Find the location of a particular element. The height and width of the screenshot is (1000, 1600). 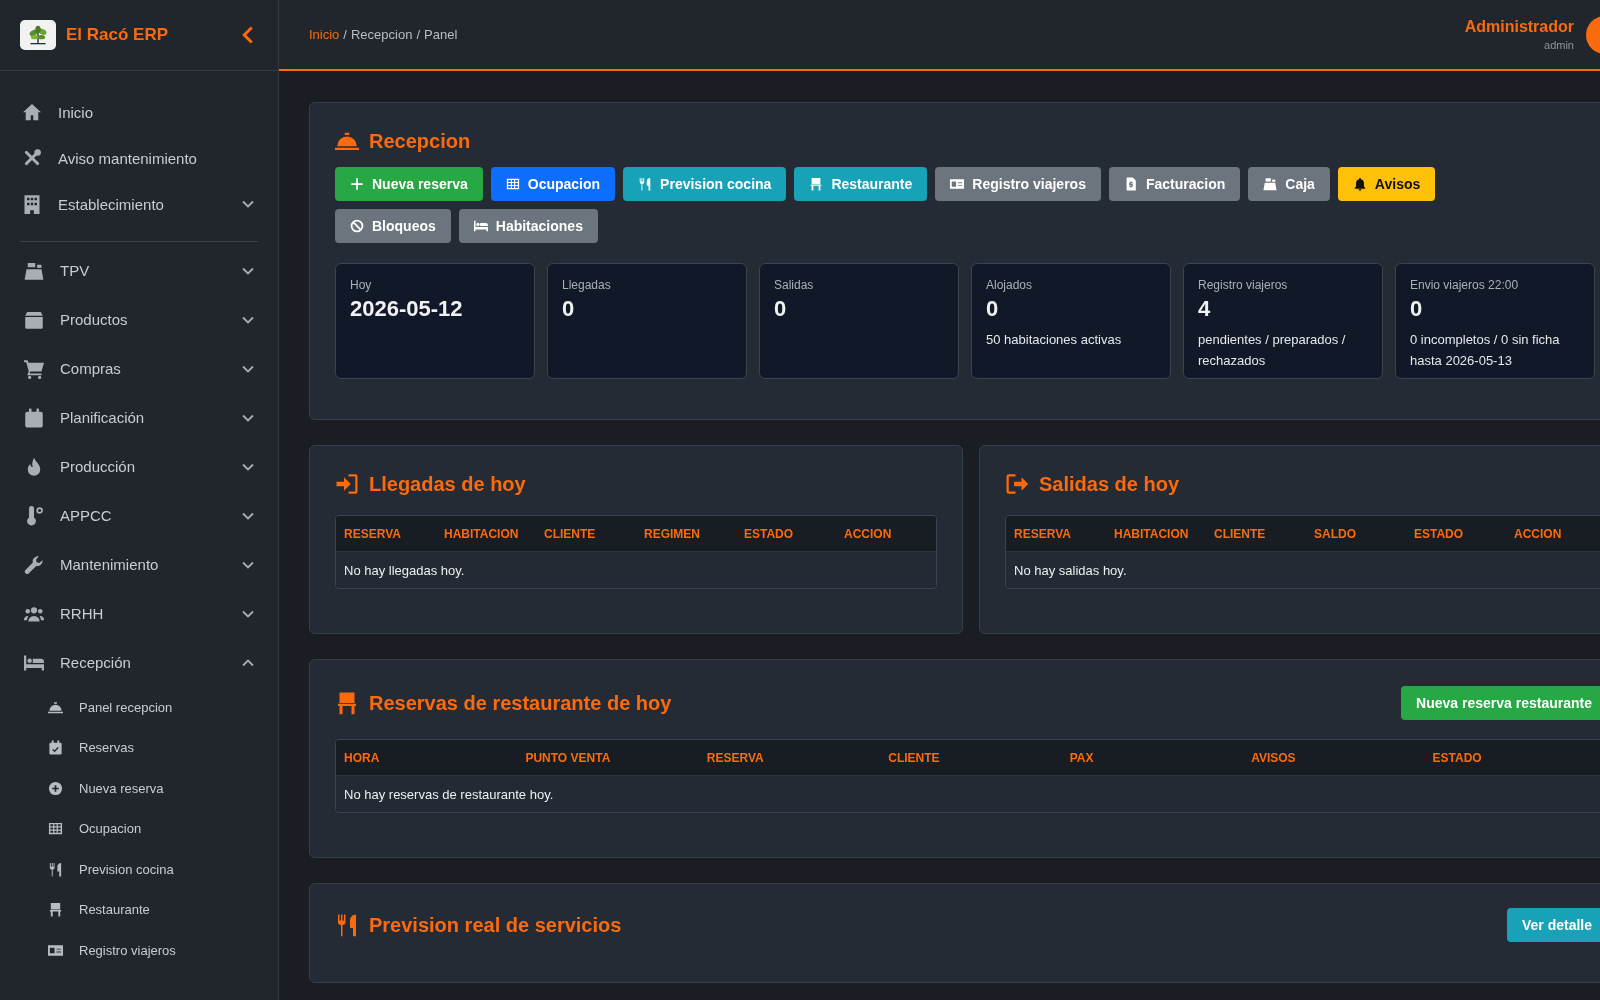

nav-item: Mantenimiento is located at coordinates (139, 564).